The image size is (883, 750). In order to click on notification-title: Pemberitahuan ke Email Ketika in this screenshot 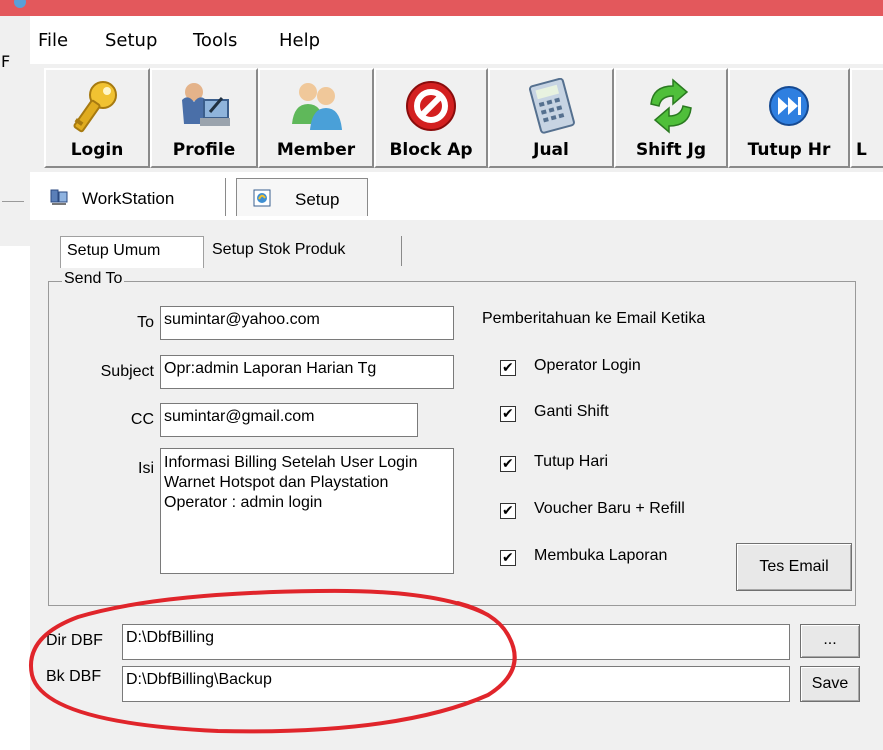, I will do `click(594, 318)`.